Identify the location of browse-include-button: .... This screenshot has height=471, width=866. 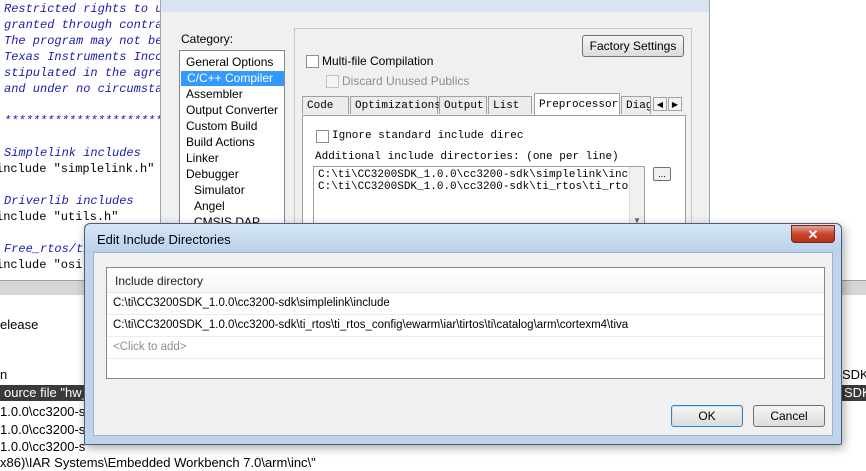
(662, 174).